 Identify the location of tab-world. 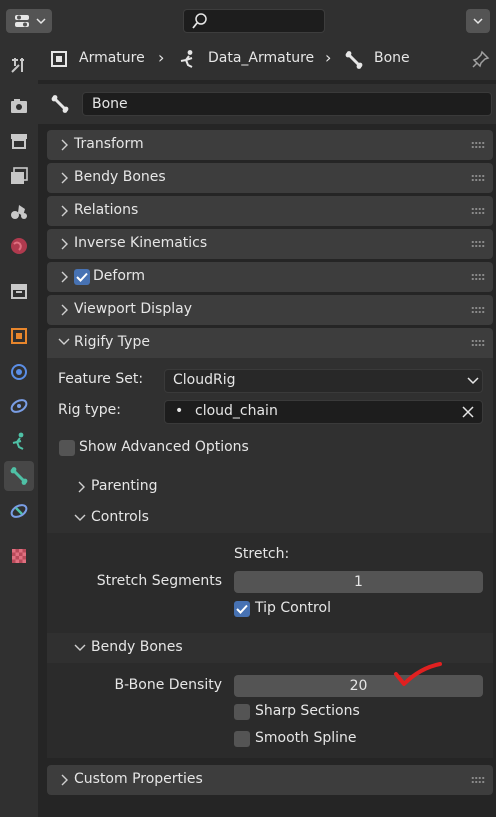
(19, 246).